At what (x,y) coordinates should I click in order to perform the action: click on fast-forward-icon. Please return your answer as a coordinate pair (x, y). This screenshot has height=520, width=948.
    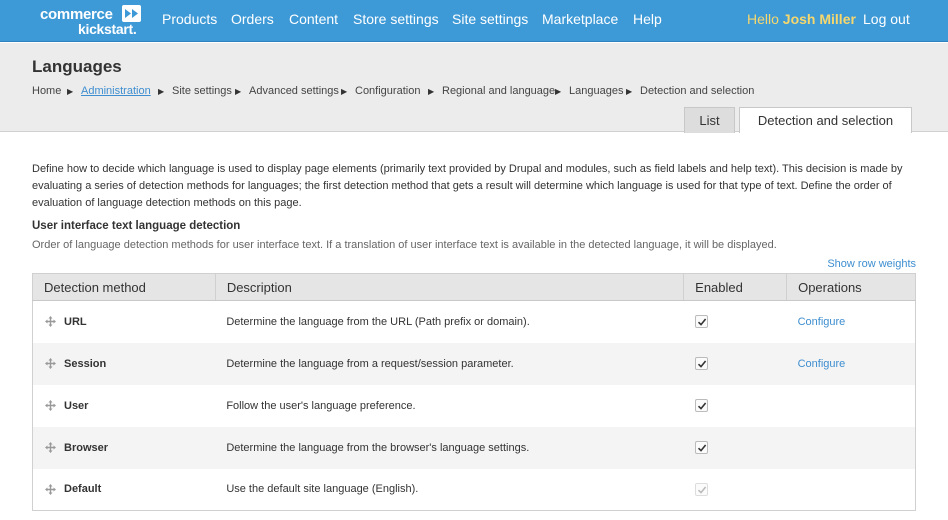
    Looking at the image, I should click on (131, 13).